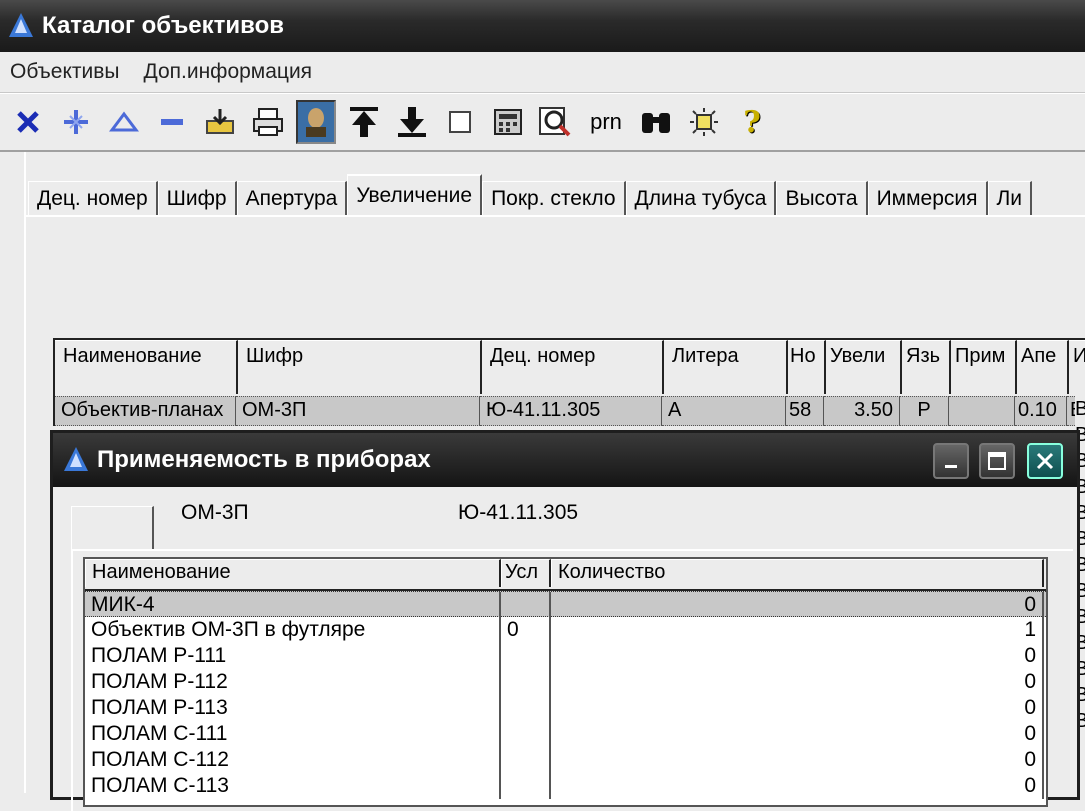  Describe the element at coordinates (926, 367) in the screenshot. I see `grid-col-language: Язь` at that location.